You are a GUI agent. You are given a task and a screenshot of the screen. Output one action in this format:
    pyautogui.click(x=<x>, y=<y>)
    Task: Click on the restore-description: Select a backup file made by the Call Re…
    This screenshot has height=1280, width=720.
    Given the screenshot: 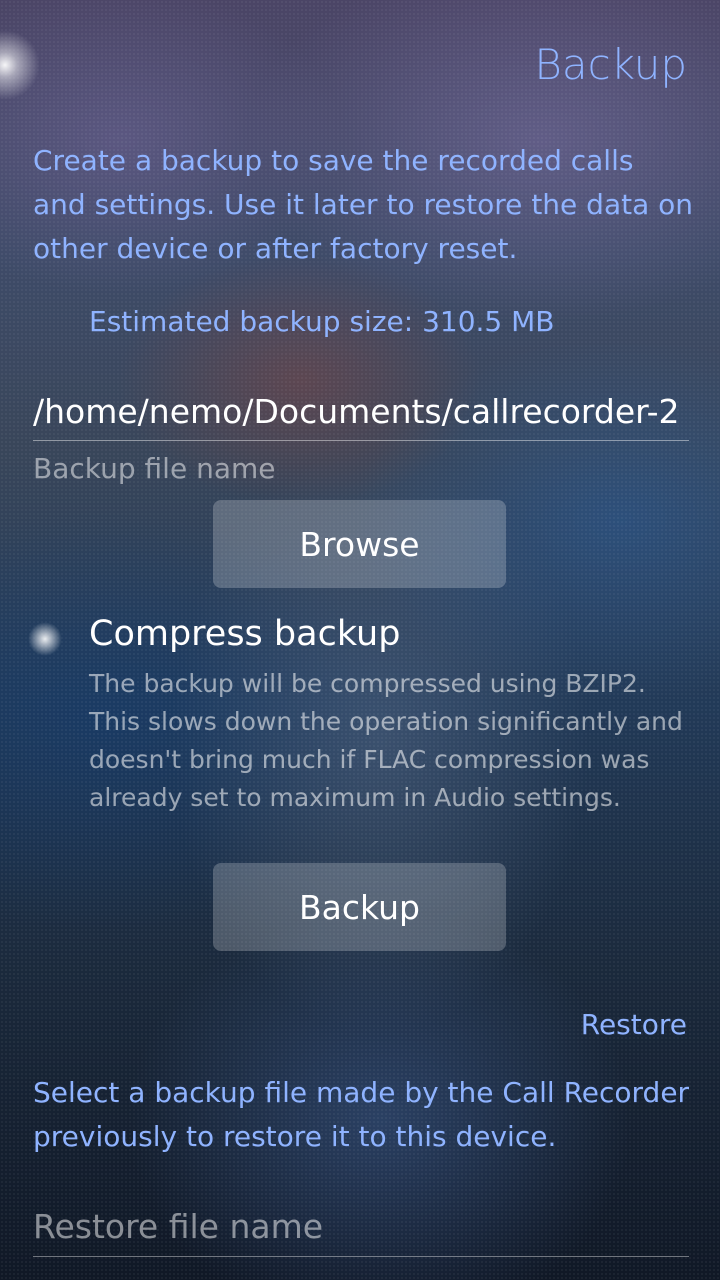 What is the action you would take?
    pyautogui.click(x=361, y=1114)
    